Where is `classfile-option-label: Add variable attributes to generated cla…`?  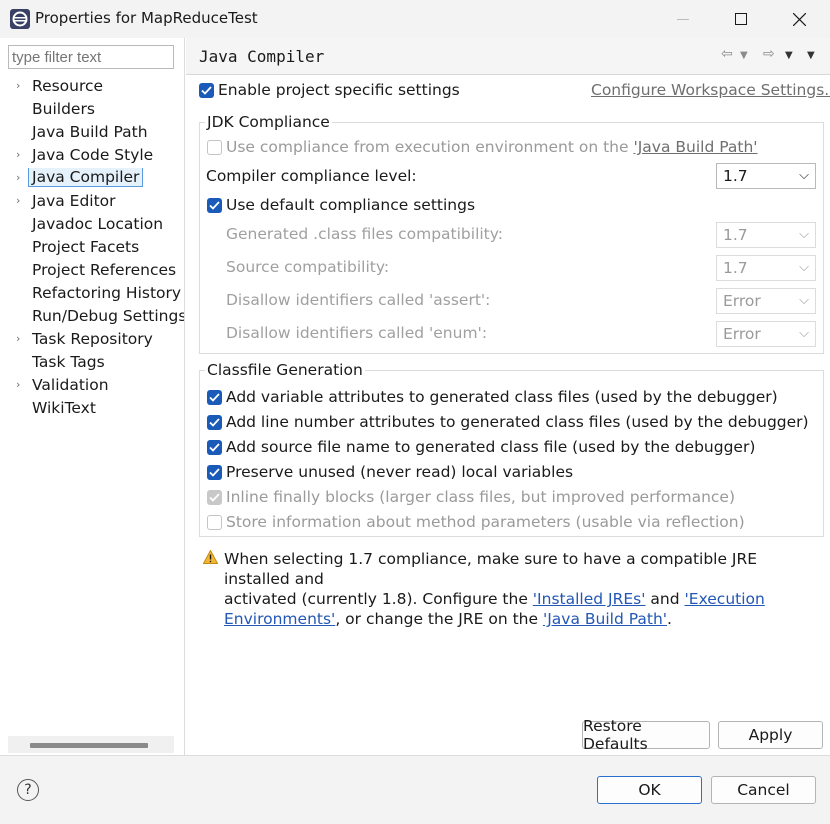
classfile-option-label: Add variable attributes to generated cla… is located at coordinates (502, 397).